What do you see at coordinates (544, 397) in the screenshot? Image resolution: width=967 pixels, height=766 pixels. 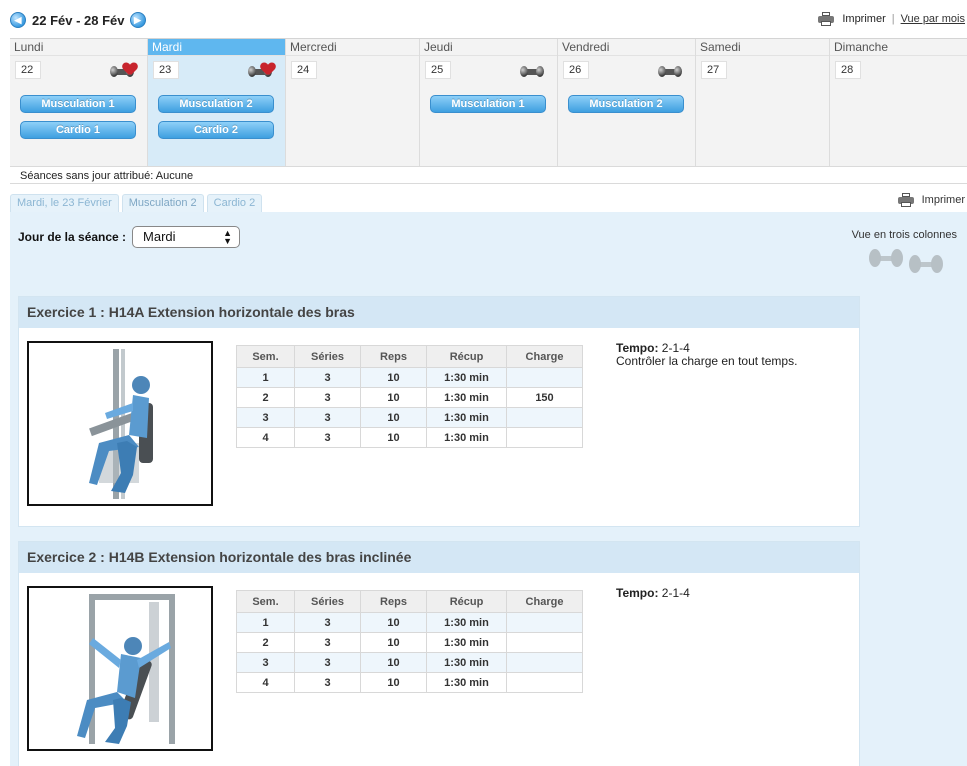 I see `cell: 150` at bounding box center [544, 397].